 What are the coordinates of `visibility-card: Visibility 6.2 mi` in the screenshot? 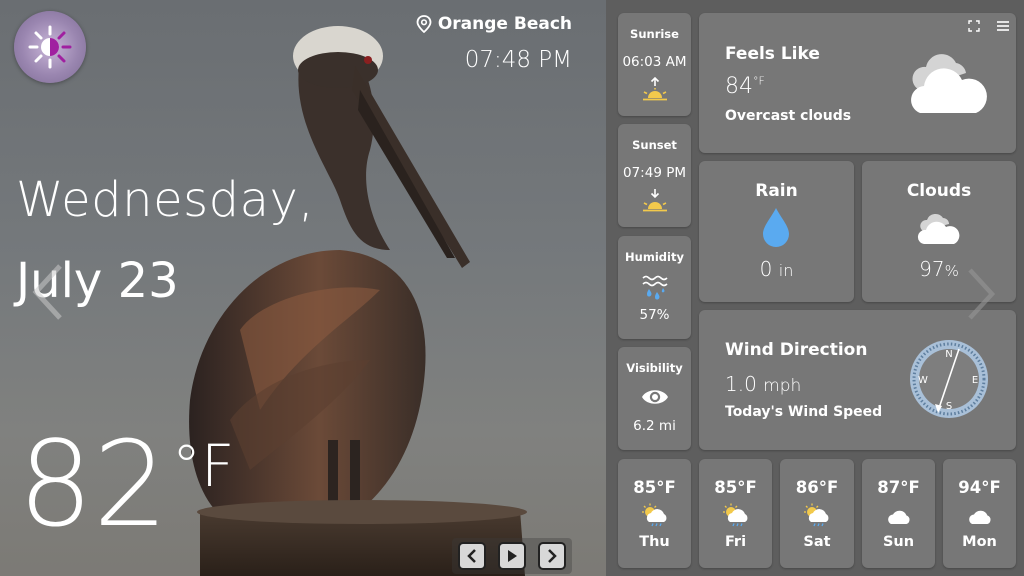 It's located at (654, 398).